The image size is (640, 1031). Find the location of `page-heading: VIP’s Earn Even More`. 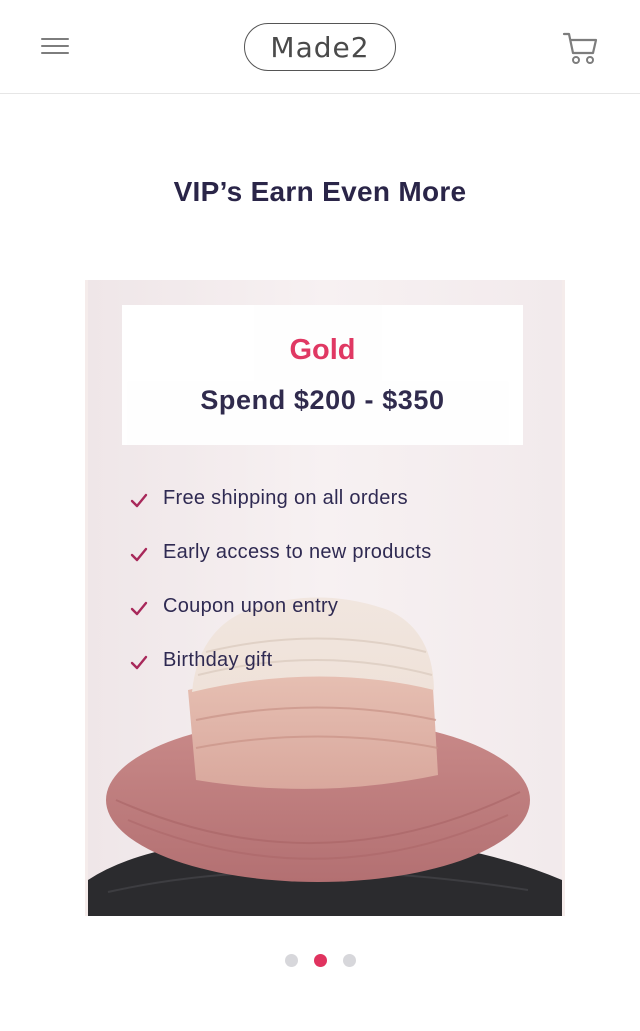

page-heading: VIP’s Earn Even More is located at coordinates (320, 191).